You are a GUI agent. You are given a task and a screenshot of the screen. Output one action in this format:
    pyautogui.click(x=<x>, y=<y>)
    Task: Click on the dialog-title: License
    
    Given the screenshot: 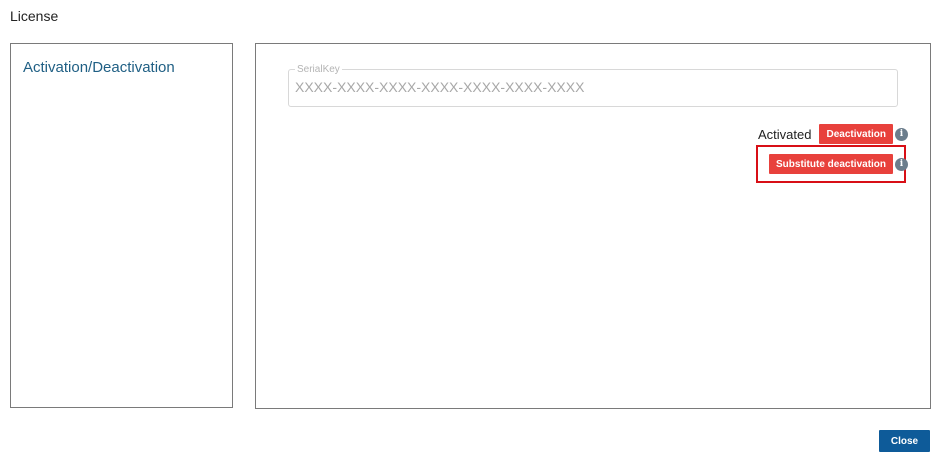 What is the action you would take?
    pyautogui.click(x=34, y=16)
    